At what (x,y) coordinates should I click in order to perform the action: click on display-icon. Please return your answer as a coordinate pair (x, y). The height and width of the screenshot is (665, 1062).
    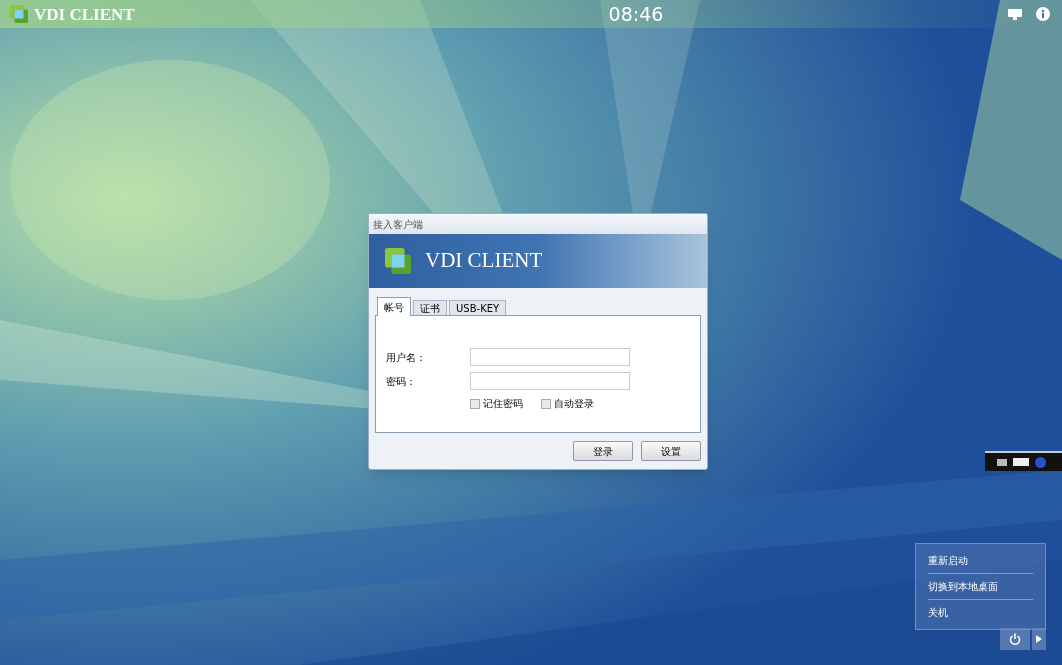
    Looking at the image, I should click on (1015, 14).